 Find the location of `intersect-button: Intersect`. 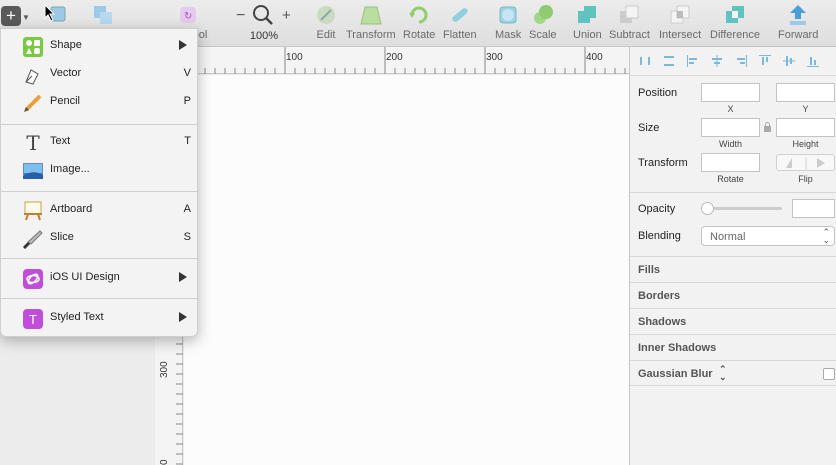

intersect-button: Intersect is located at coordinates (680, 24).